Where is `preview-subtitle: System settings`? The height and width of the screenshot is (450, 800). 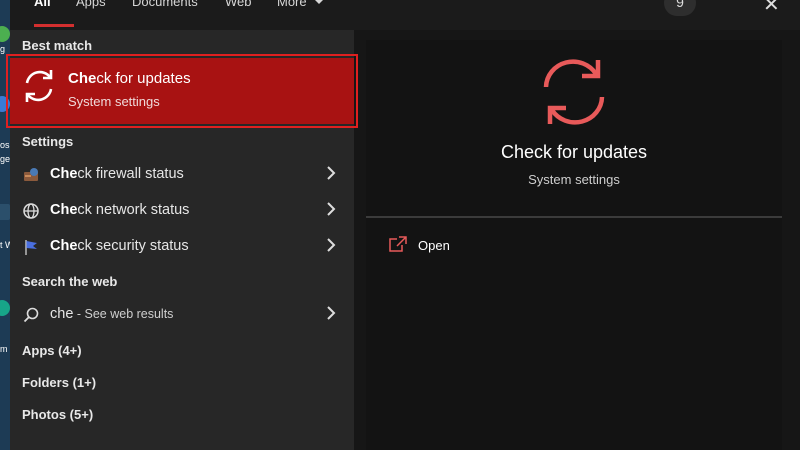
preview-subtitle: System settings is located at coordinates (574, 179).